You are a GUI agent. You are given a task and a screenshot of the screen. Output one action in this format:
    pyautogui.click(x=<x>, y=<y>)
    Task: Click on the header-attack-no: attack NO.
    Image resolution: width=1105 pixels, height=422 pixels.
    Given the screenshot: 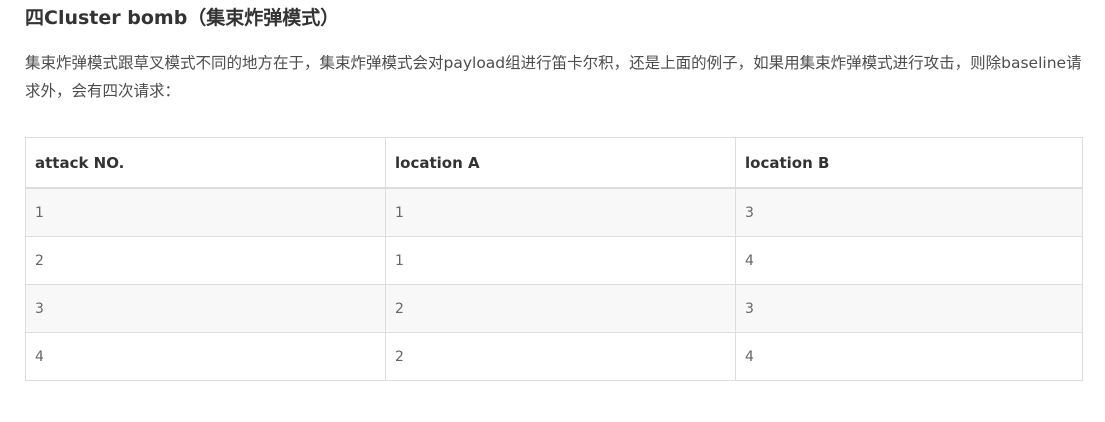 What is the action you would take?
    pyautogui.click(x=205, y=163)
    